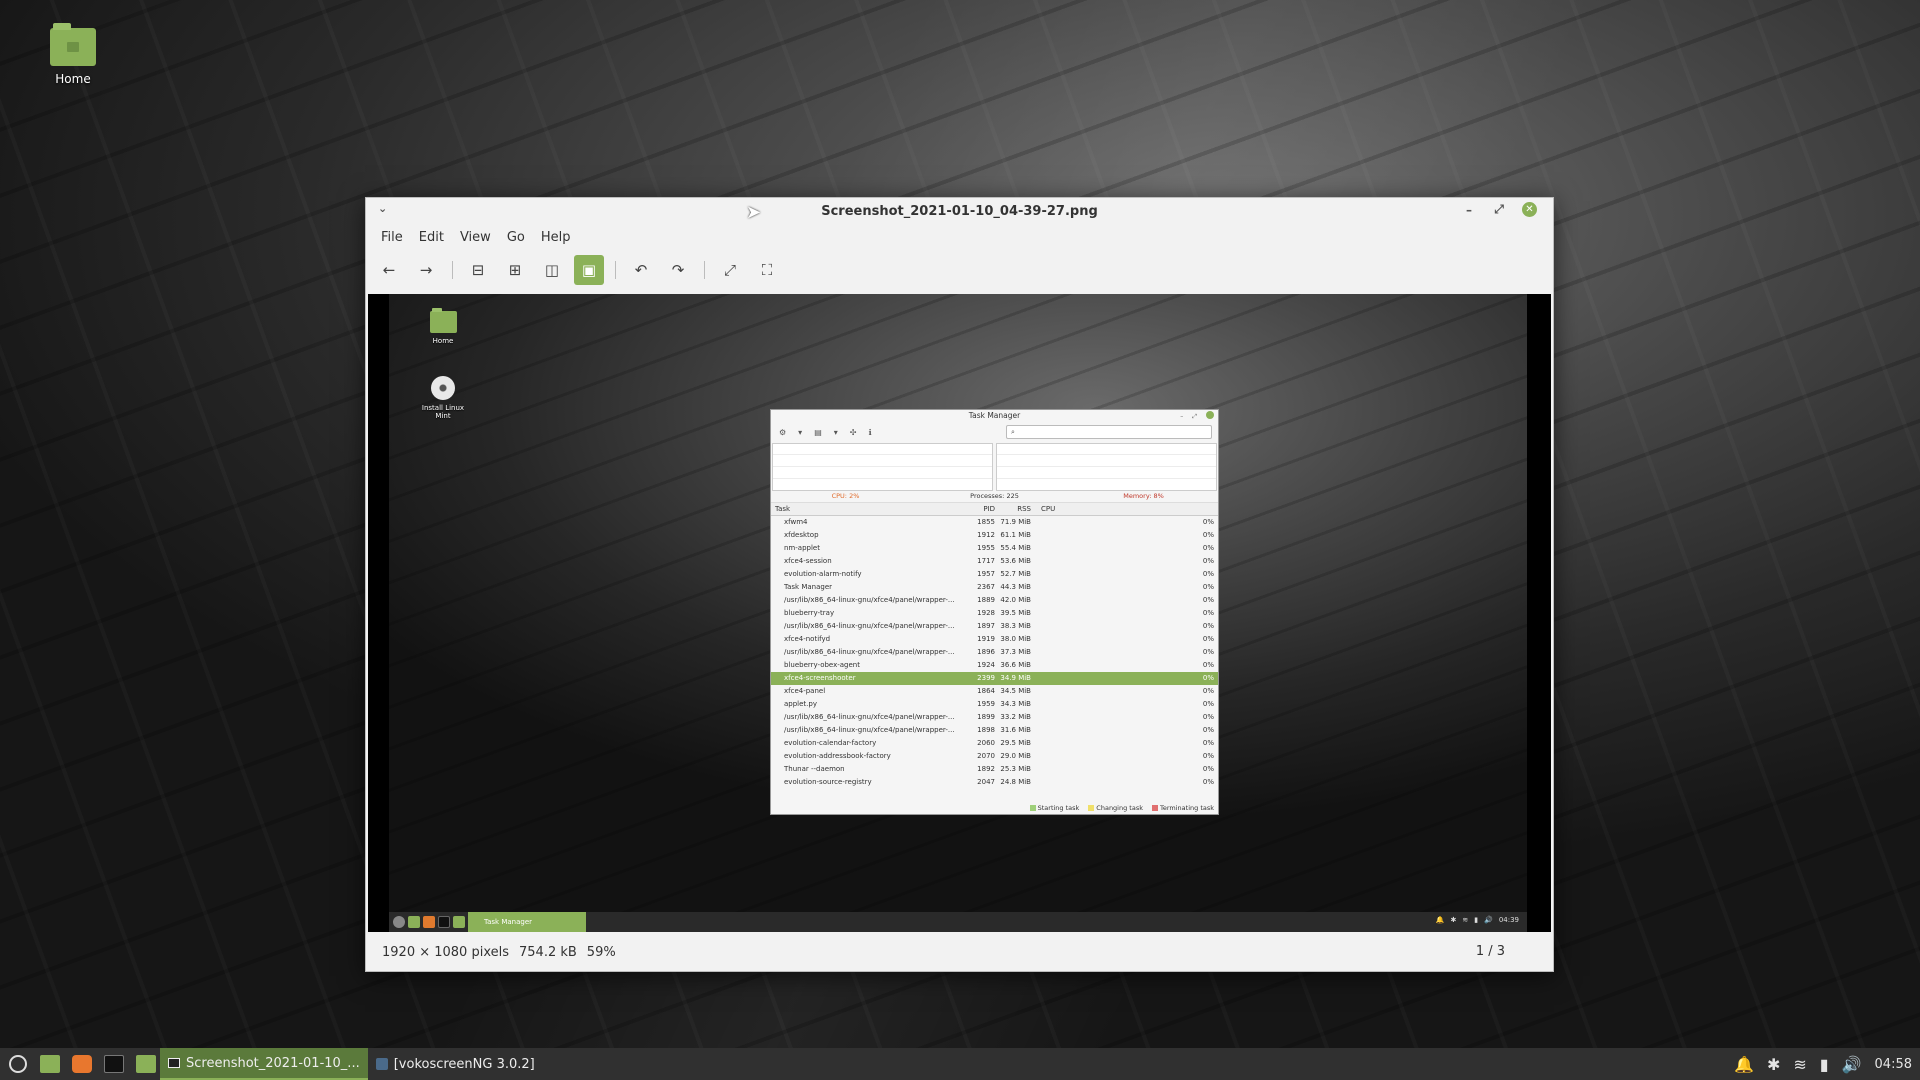 The height and width of the screenshot is (1080, 1920). I want to click on bluetooth-icon: ✱, so click(1773, 1064).